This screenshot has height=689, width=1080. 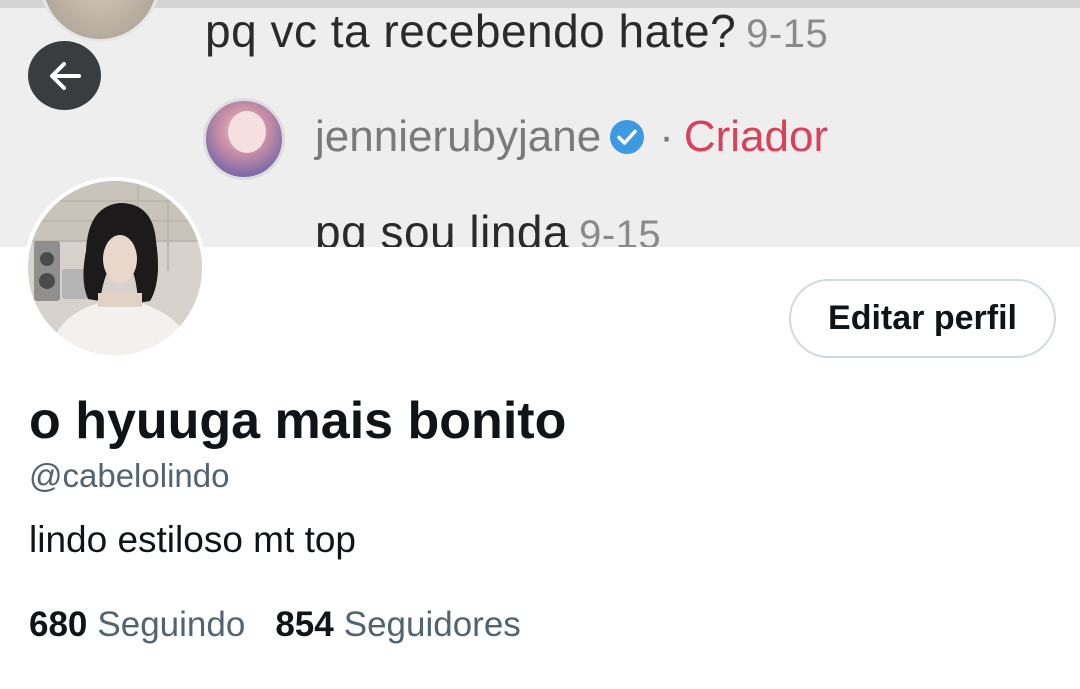 What do you see at coordinates (298, 421) in the screenshot?
I see `display-name: o hyuuga mais bonito` at bounding box center [298, 421].